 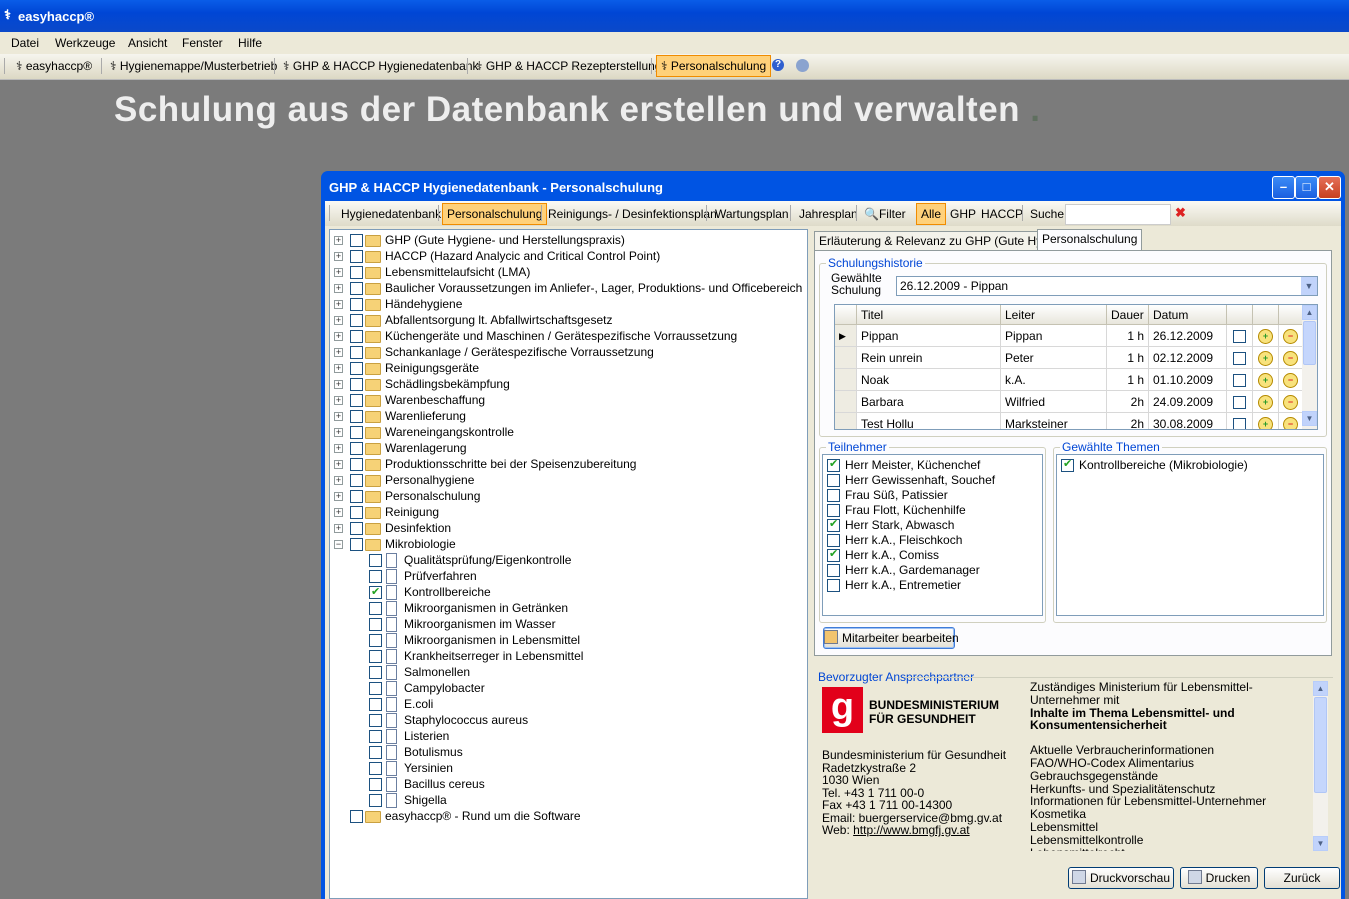 I want to click on wtb-reinigungsplan: Reinigungs- / Desinfektionsplan, so click(x=632, y=214).